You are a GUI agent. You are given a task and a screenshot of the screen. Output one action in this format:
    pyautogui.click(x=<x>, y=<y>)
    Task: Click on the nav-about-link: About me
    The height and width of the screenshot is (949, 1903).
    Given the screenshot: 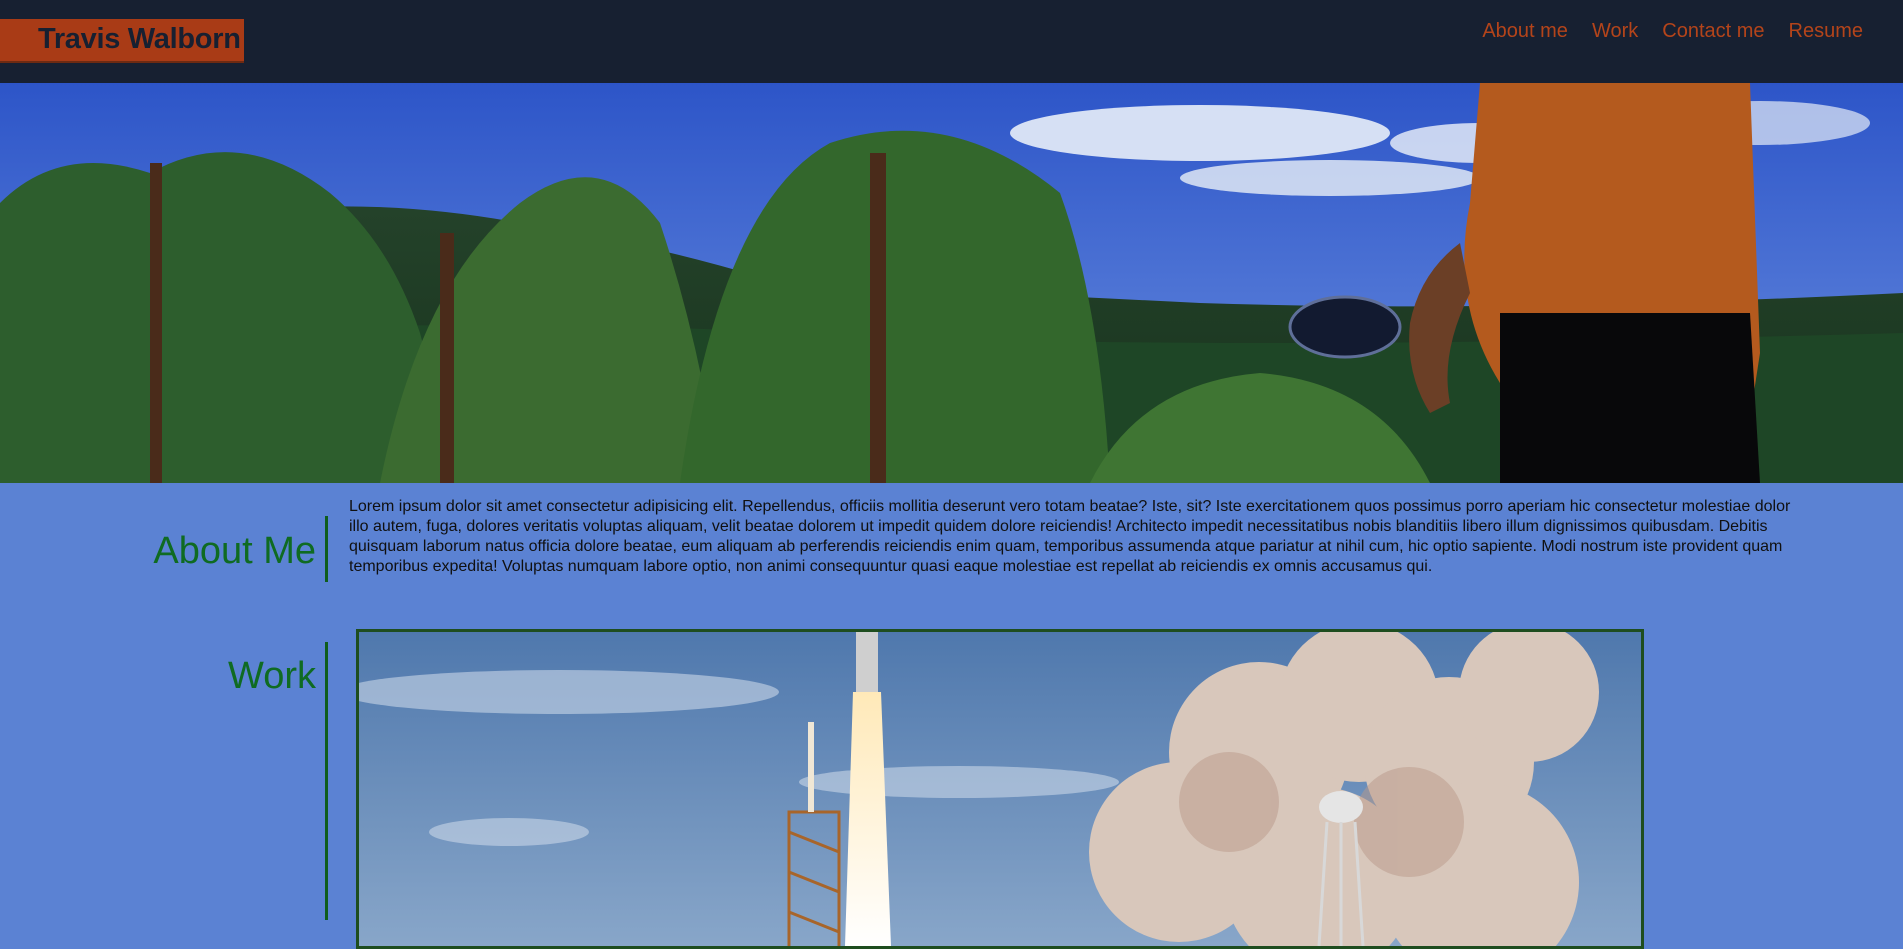 What is the action you would take?
    pyautogui.click(x=1525, y=31)
    